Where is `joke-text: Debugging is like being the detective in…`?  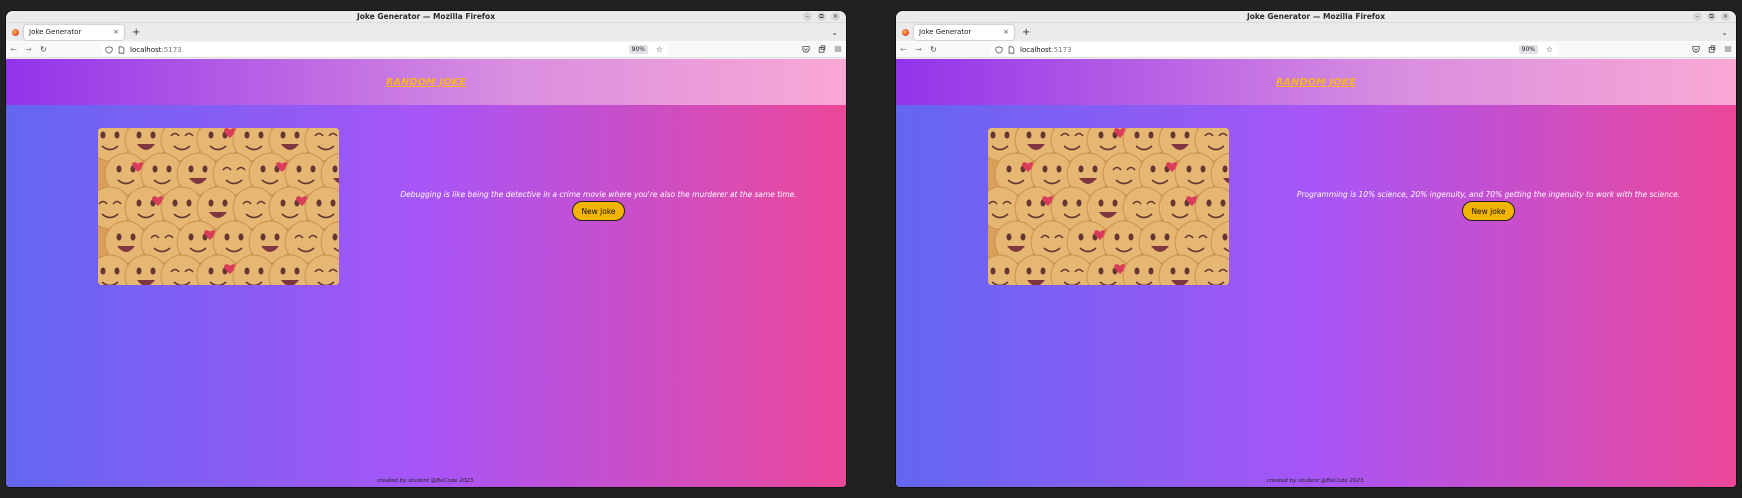 joke-text: Debugging is like being the detective in… is located at coordinates (598, 194).